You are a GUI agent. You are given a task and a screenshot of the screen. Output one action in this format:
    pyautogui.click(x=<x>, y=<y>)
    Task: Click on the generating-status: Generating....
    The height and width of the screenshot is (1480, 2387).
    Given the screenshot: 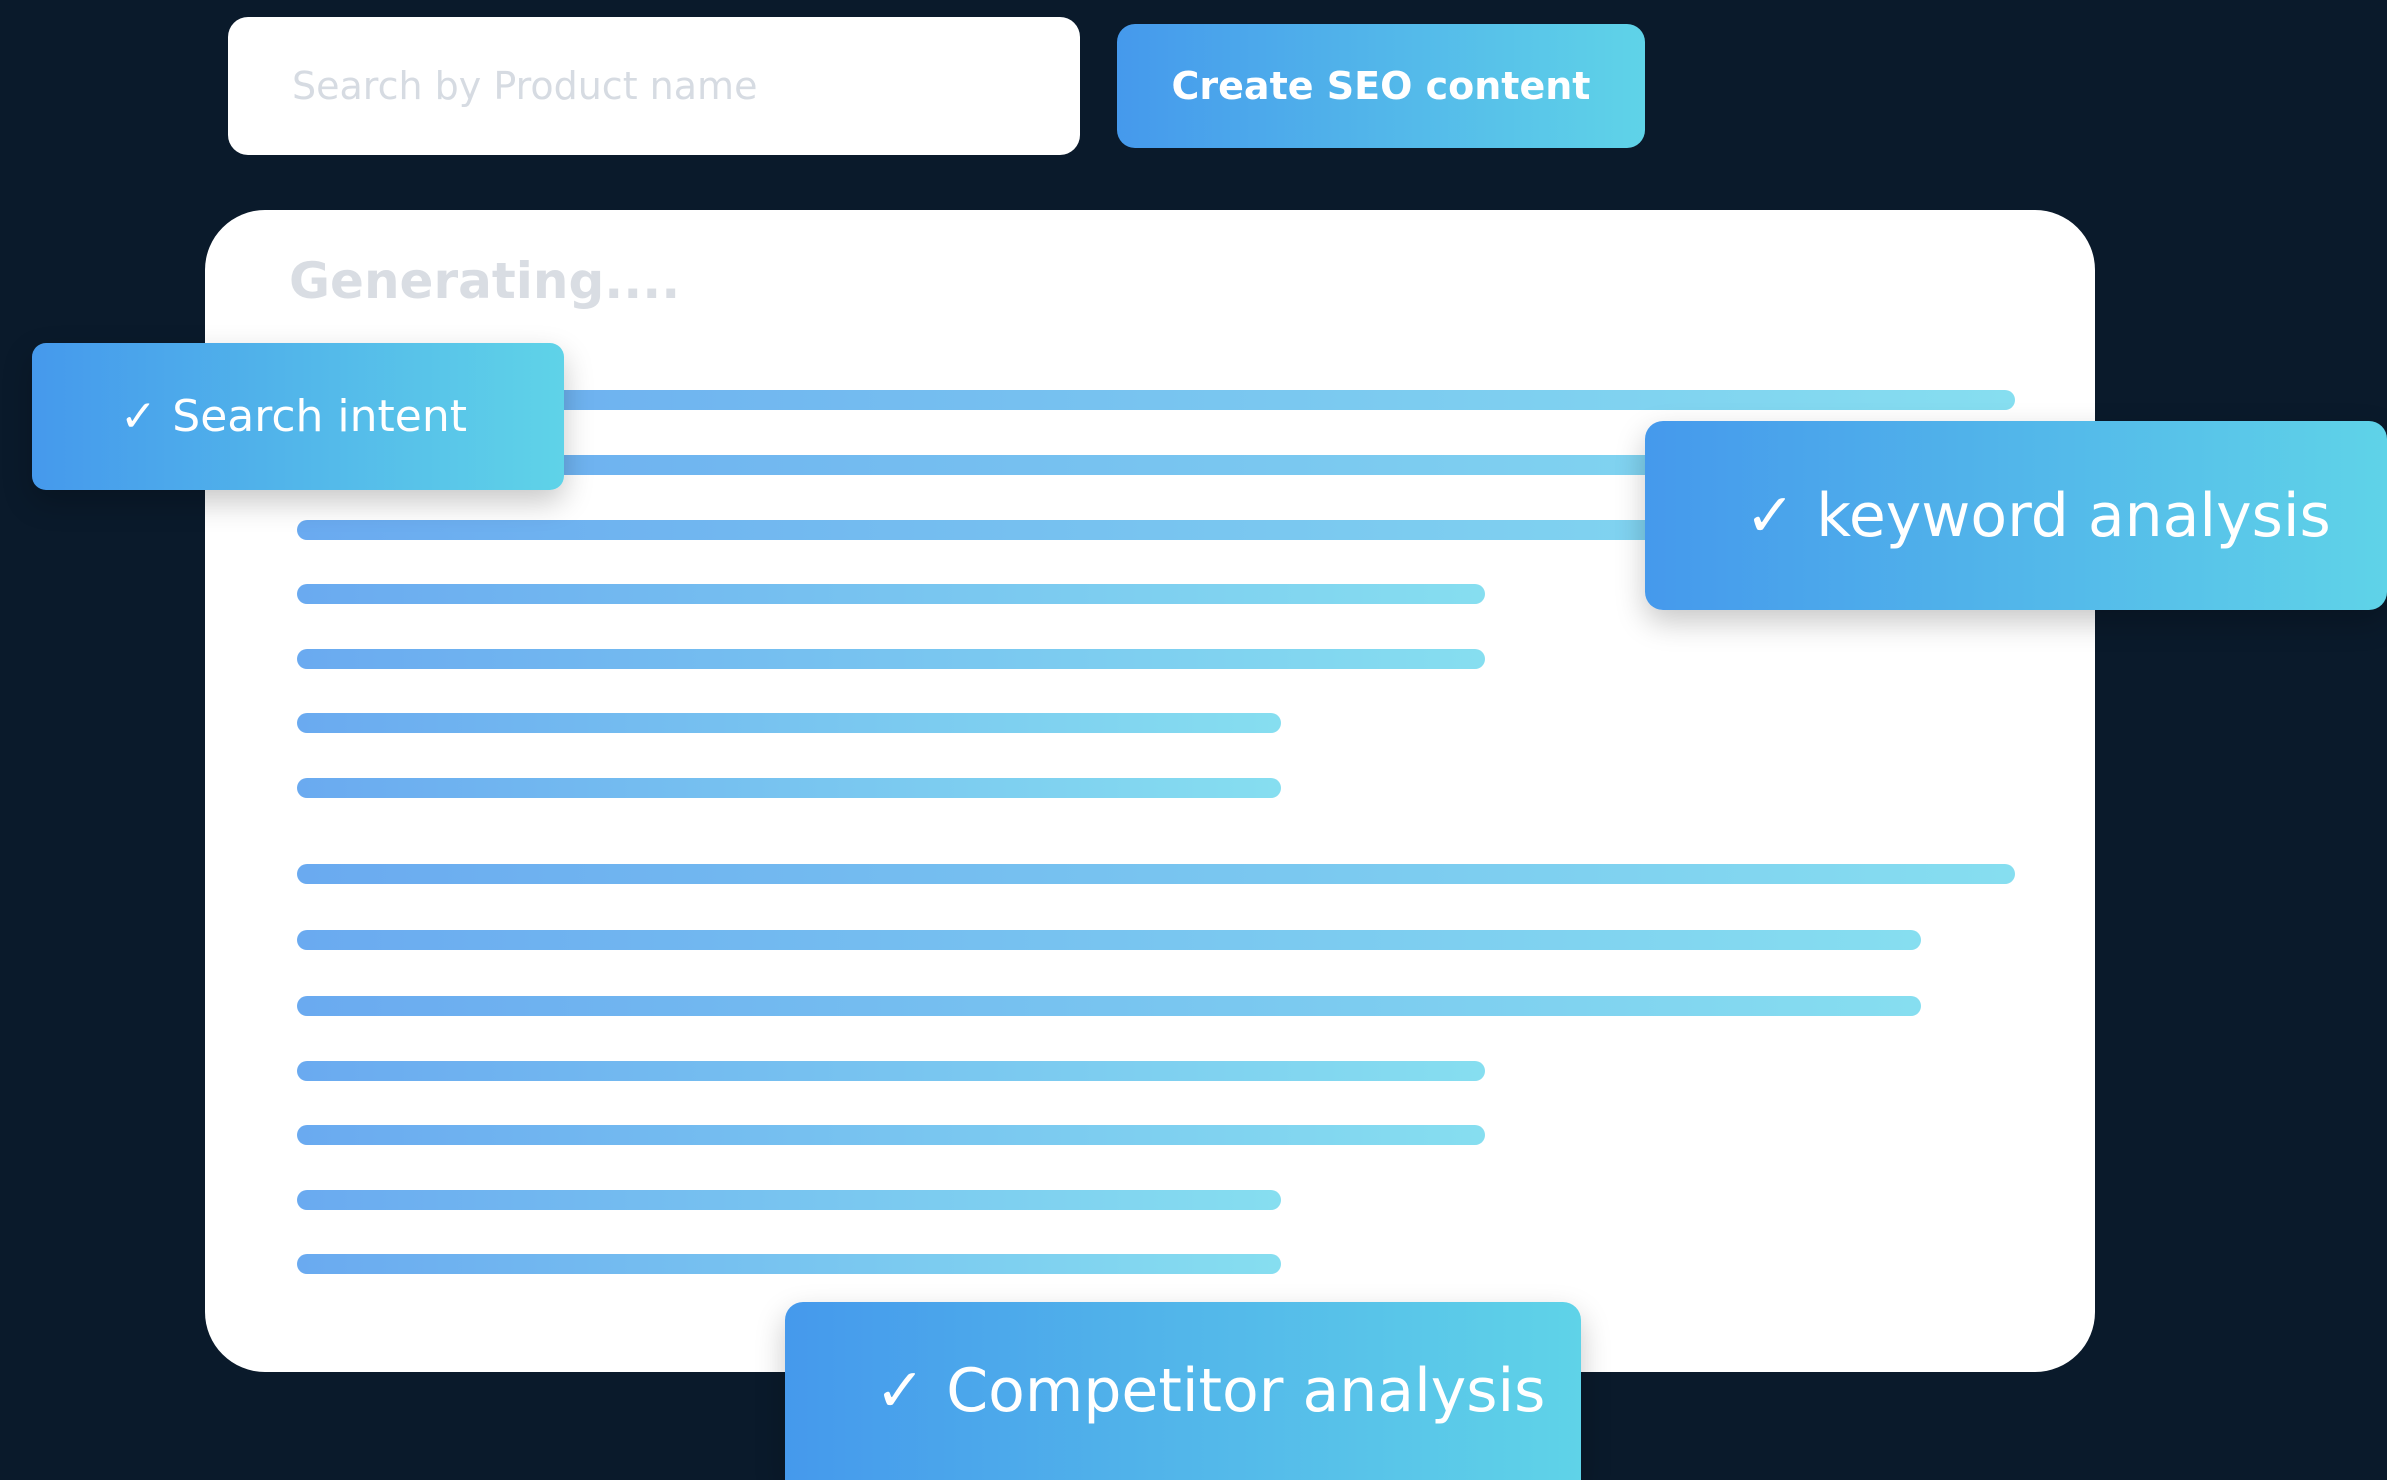 What is the action you would take?
    pyautogui.click(x=485, y=281)
    